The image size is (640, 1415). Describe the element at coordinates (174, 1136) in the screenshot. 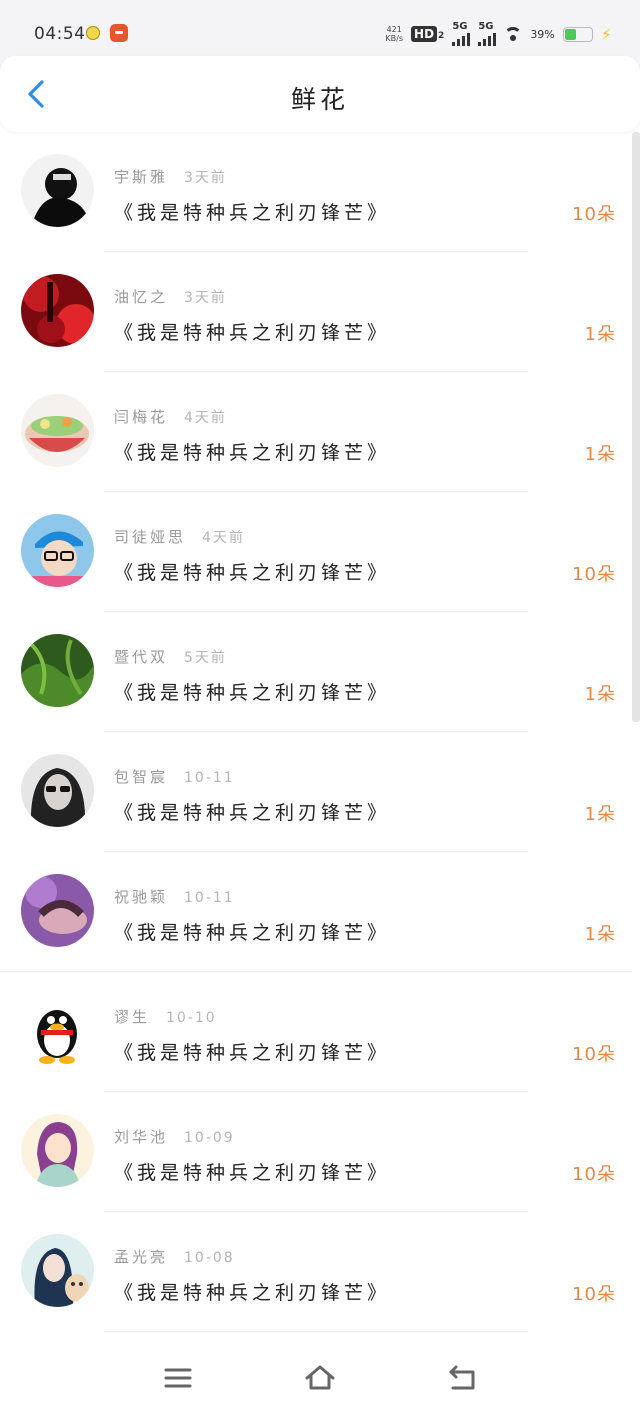

I see `item-meta: 刘华池 10-09` at that location.